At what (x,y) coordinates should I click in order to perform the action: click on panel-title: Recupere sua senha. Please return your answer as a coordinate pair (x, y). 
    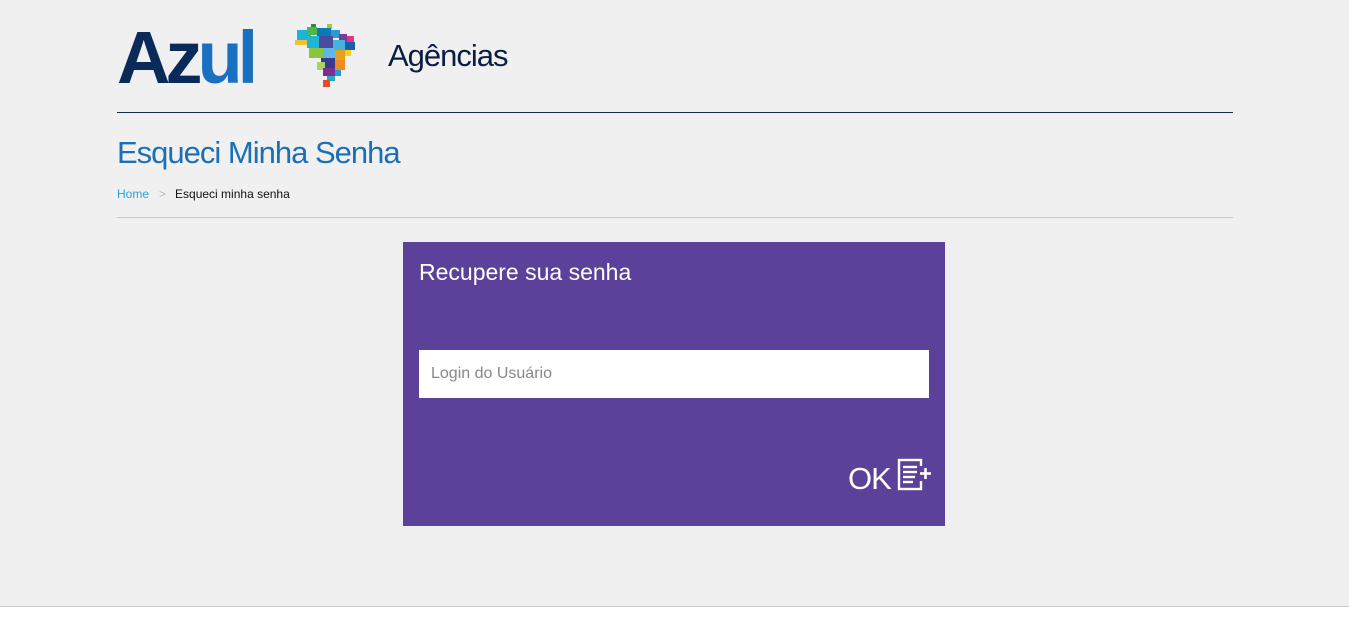
    Looking at the image, I should click on (525, 272).